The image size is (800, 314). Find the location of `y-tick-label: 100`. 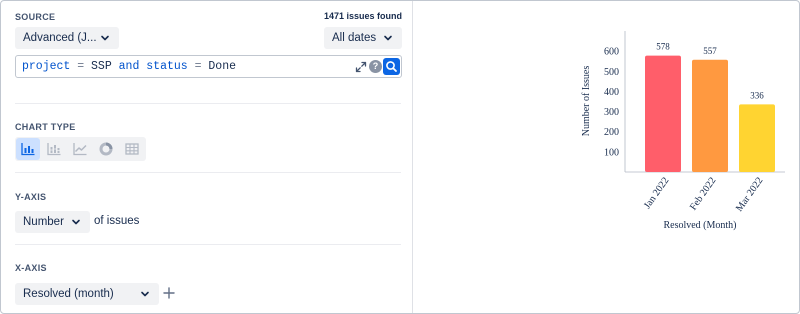

y-tick-label: 100 is located at coordinates (611, 152).